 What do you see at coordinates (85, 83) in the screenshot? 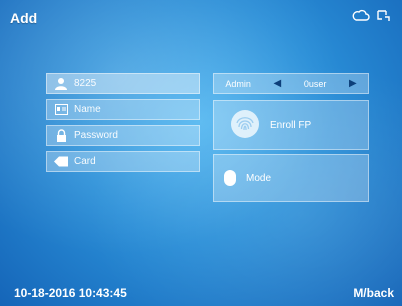
I see `user-id-value: 8225` at bounding box center [85, 83].